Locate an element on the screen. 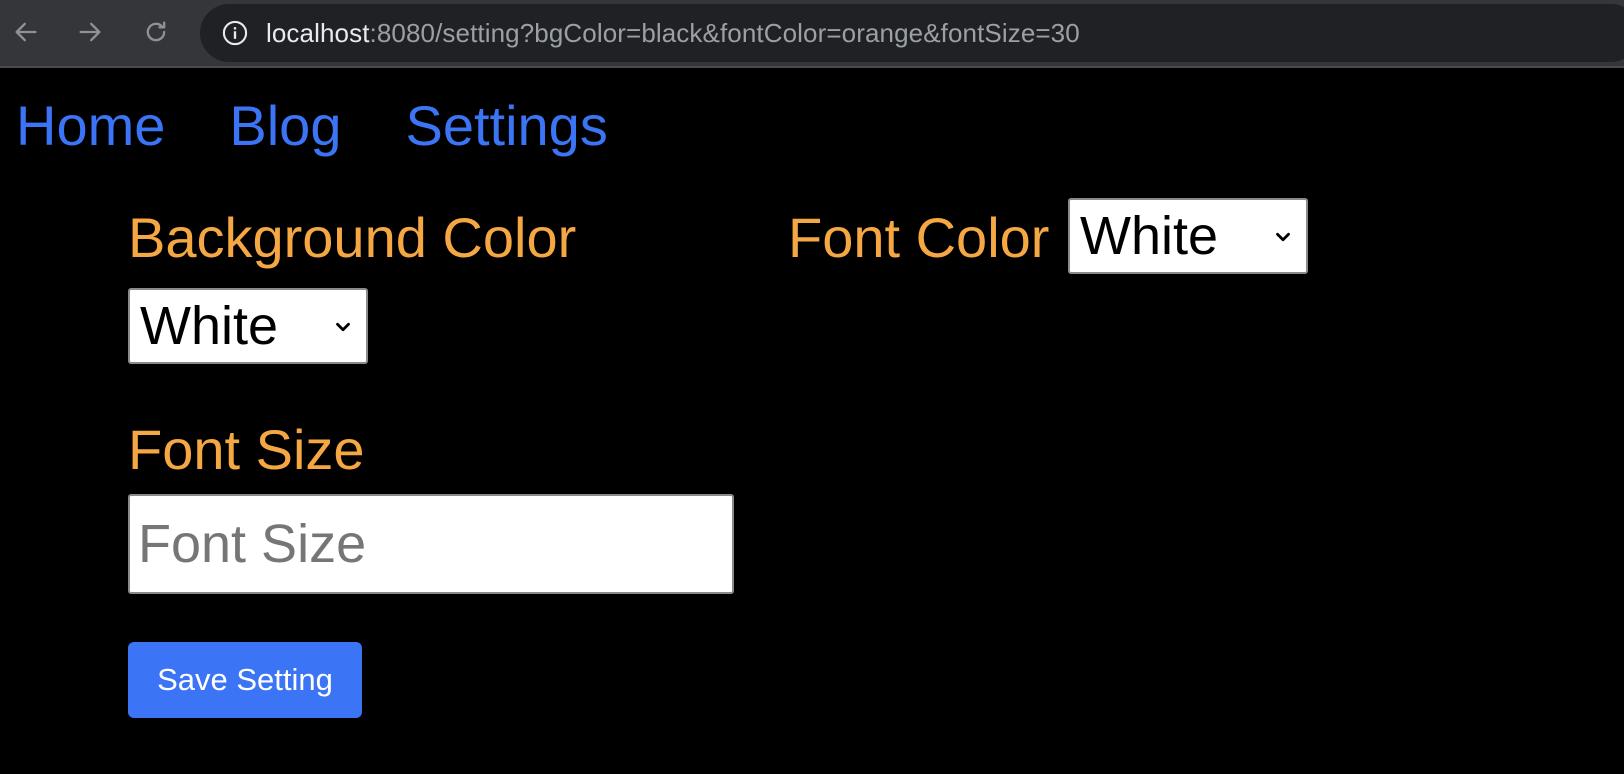 This screenshot has width=1624, height=774. back-button is located at coordinates (26, 32).